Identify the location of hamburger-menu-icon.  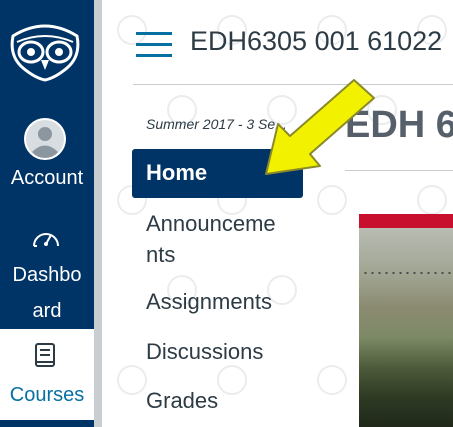
(154, 45).